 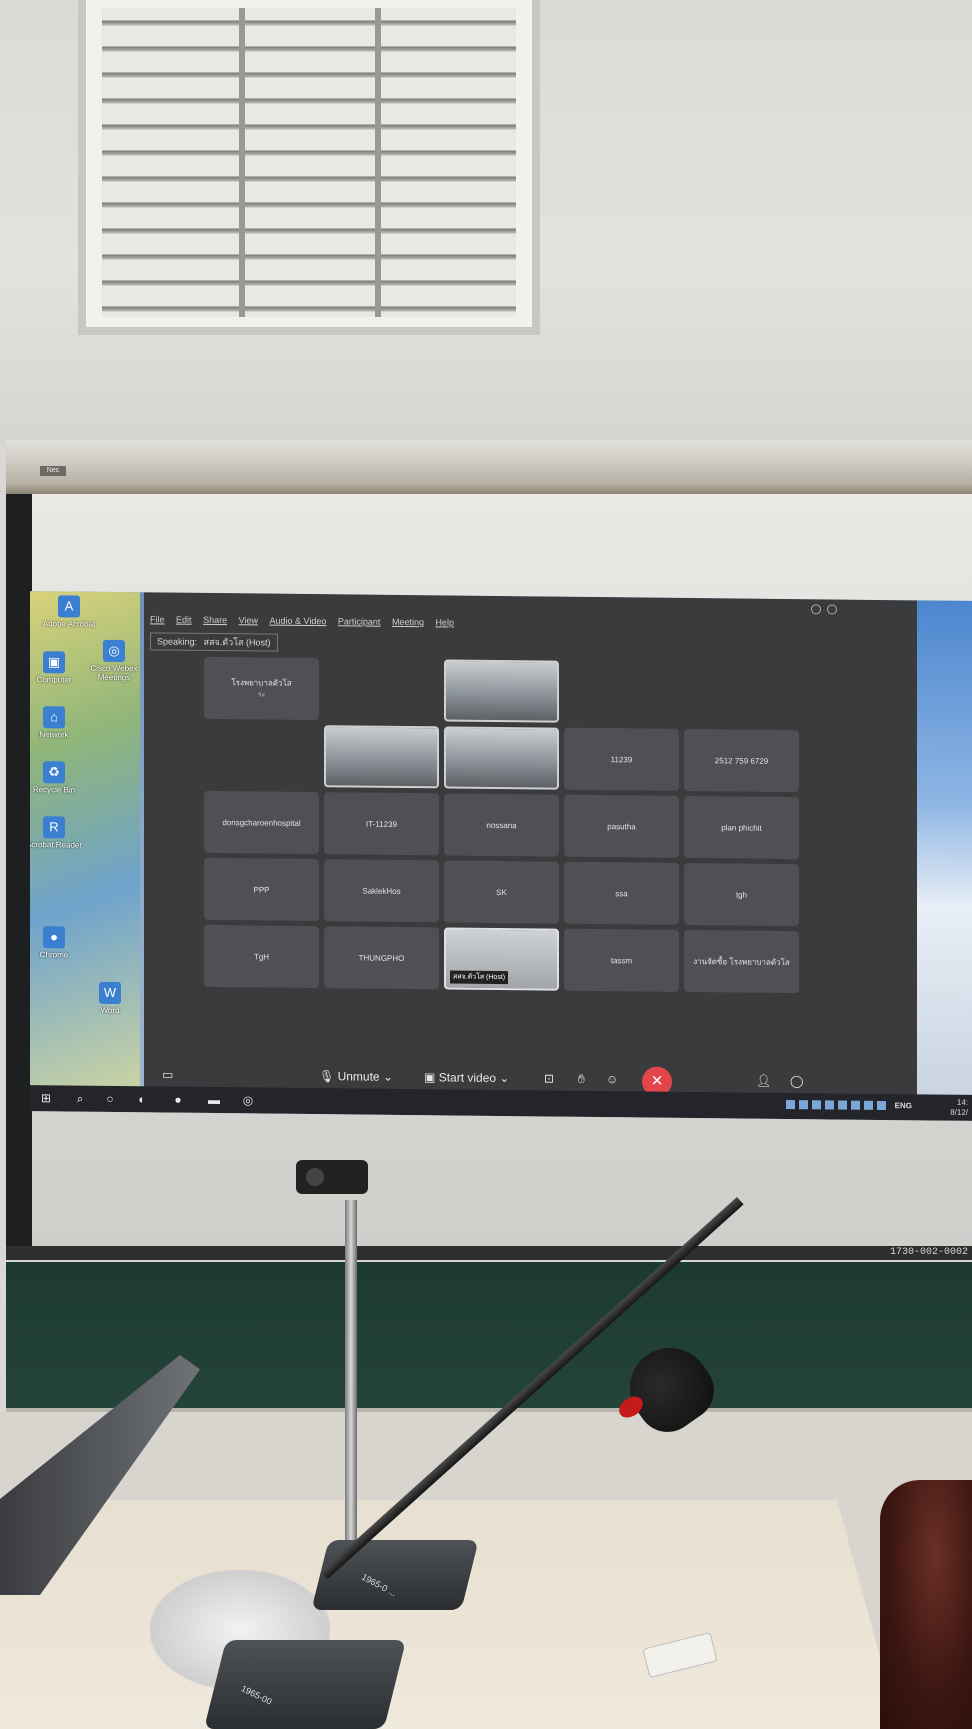 I want to click on chrome-icon: ●, so click(x=54, y=937).